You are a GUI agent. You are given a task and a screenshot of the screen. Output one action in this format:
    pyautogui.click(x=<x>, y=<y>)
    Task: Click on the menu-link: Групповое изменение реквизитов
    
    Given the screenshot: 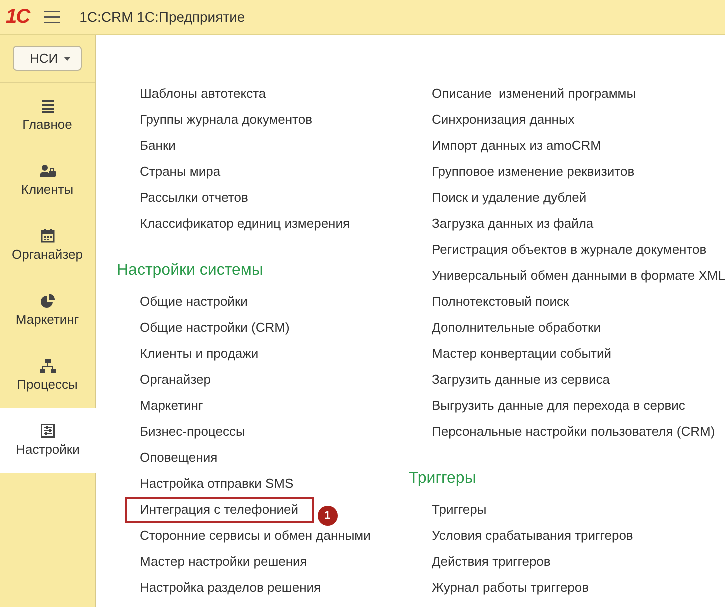 What is the action you would take?
    pyautogui.click(x=533, y=172)
    